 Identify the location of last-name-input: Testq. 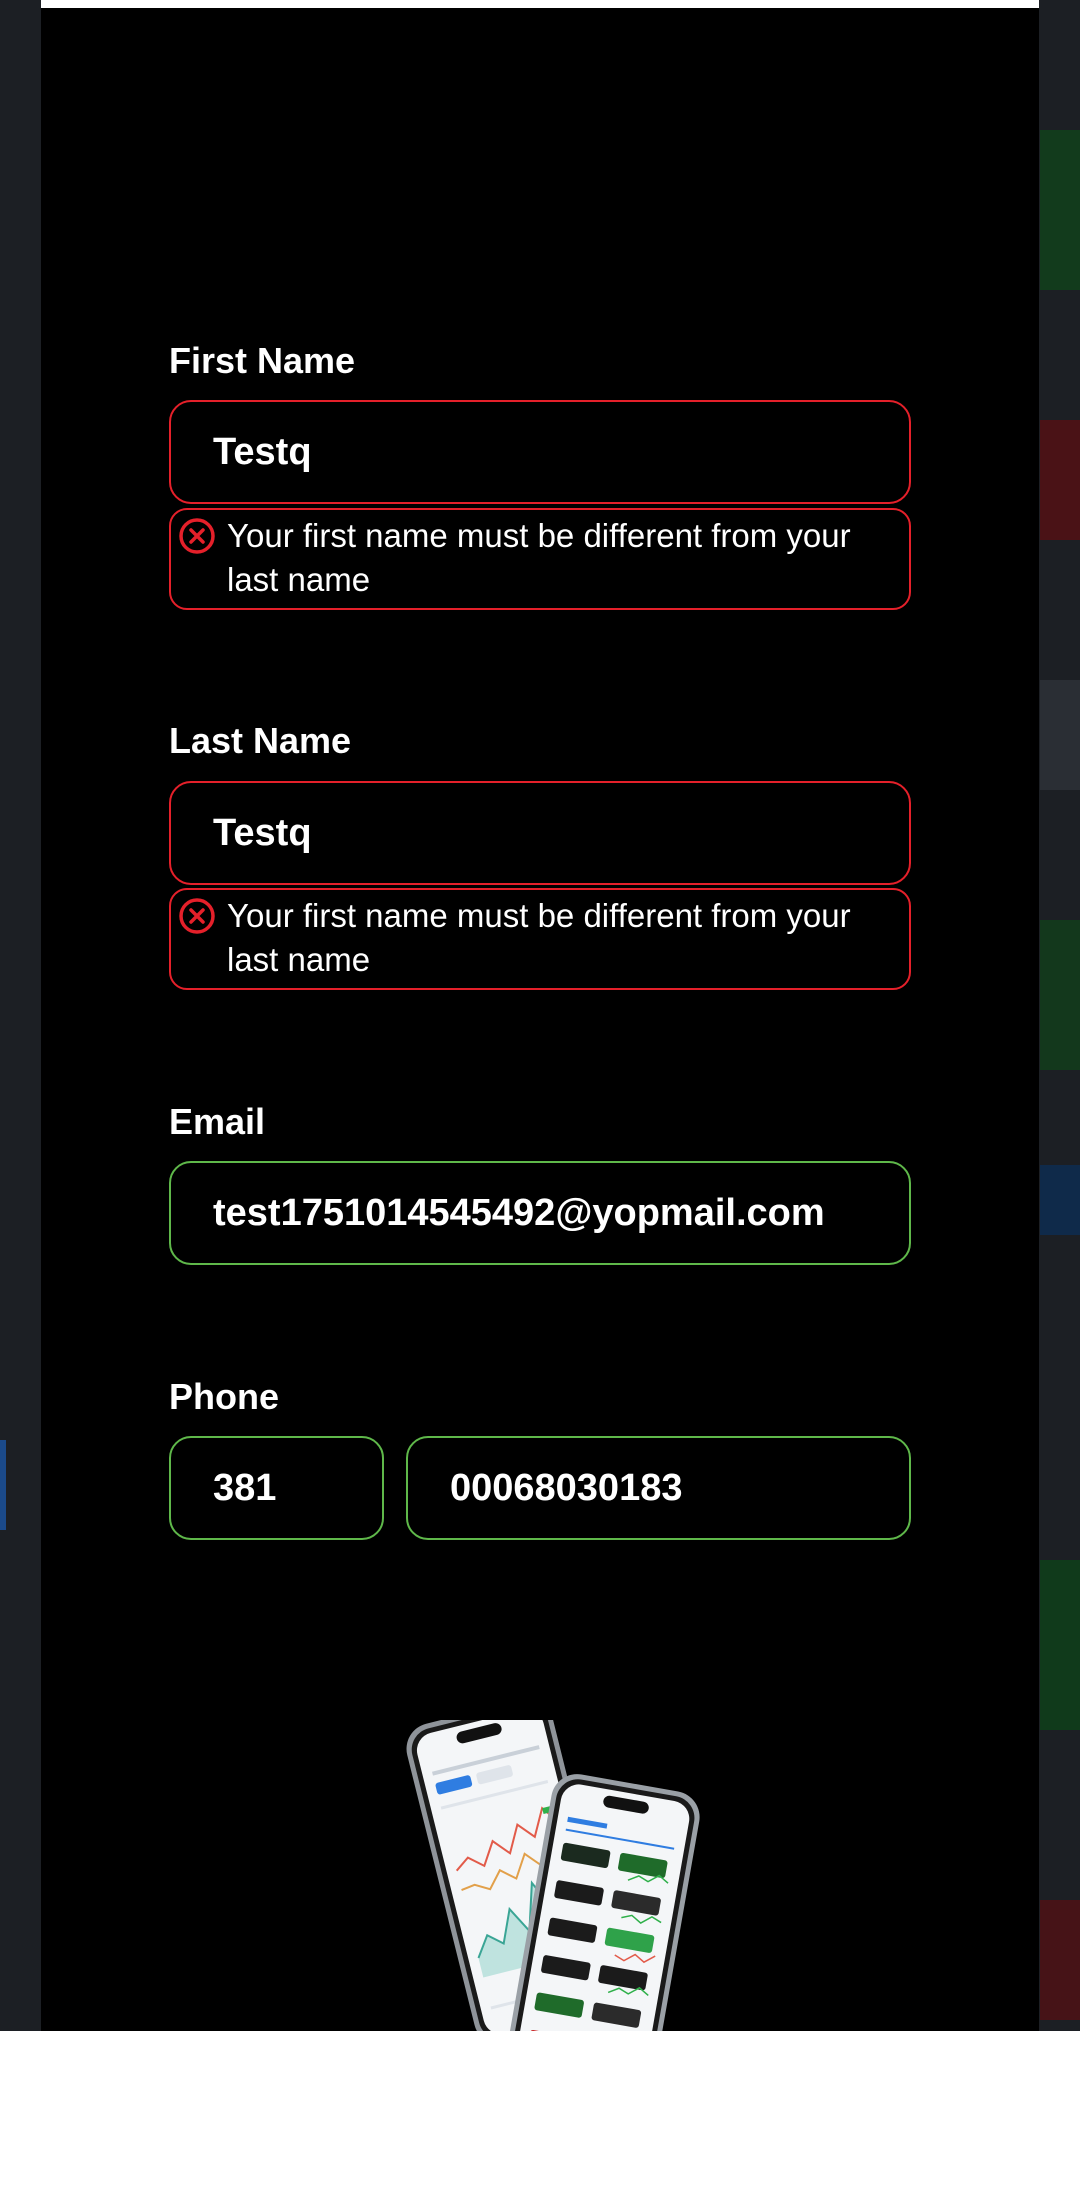
(540, 833).